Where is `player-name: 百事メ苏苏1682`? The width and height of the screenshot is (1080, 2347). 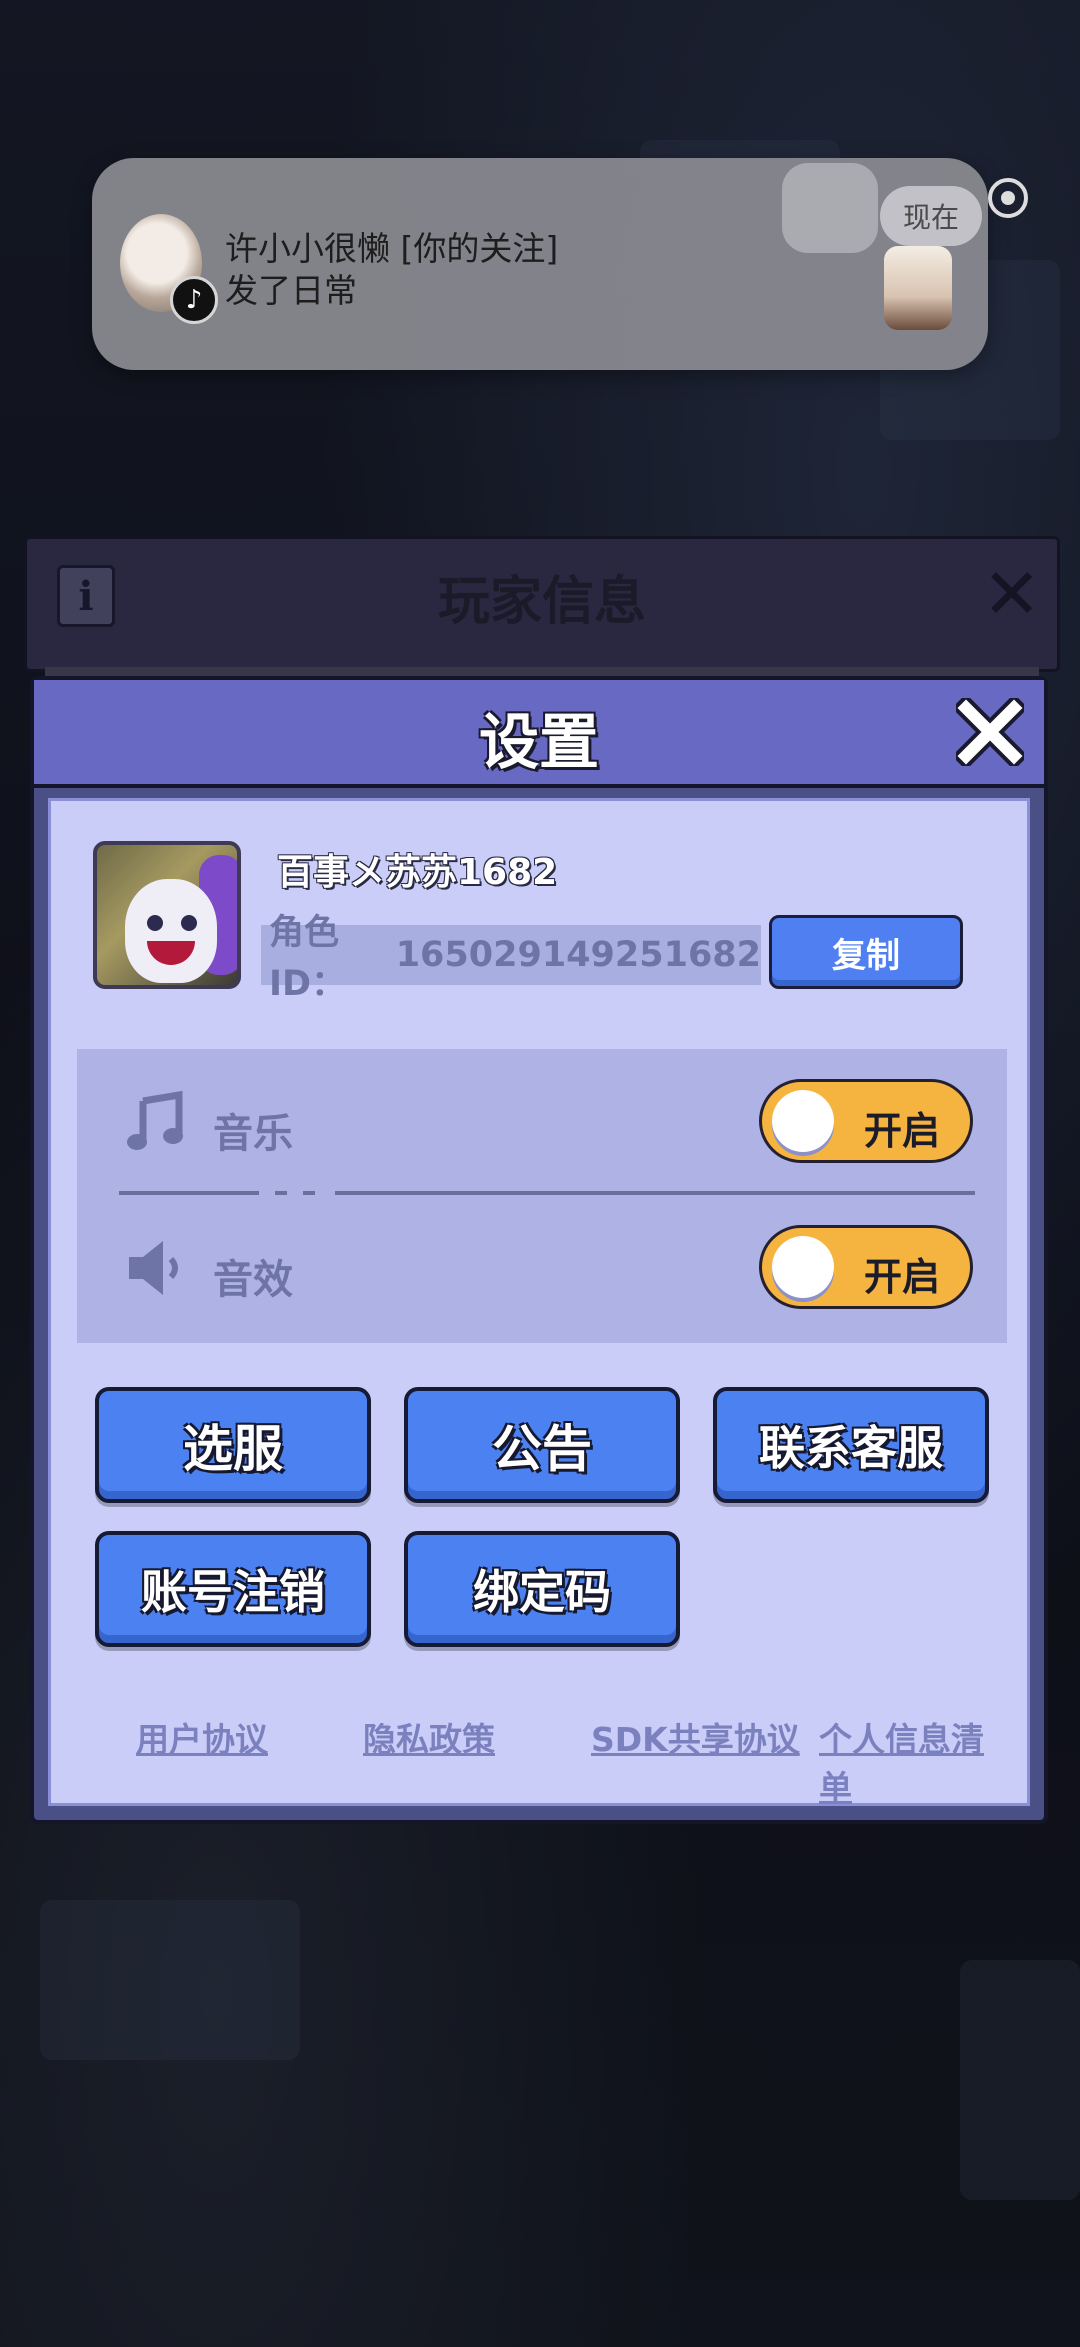 player-name: 百事メ苏苏1682 is located at coordinates (417, 872).